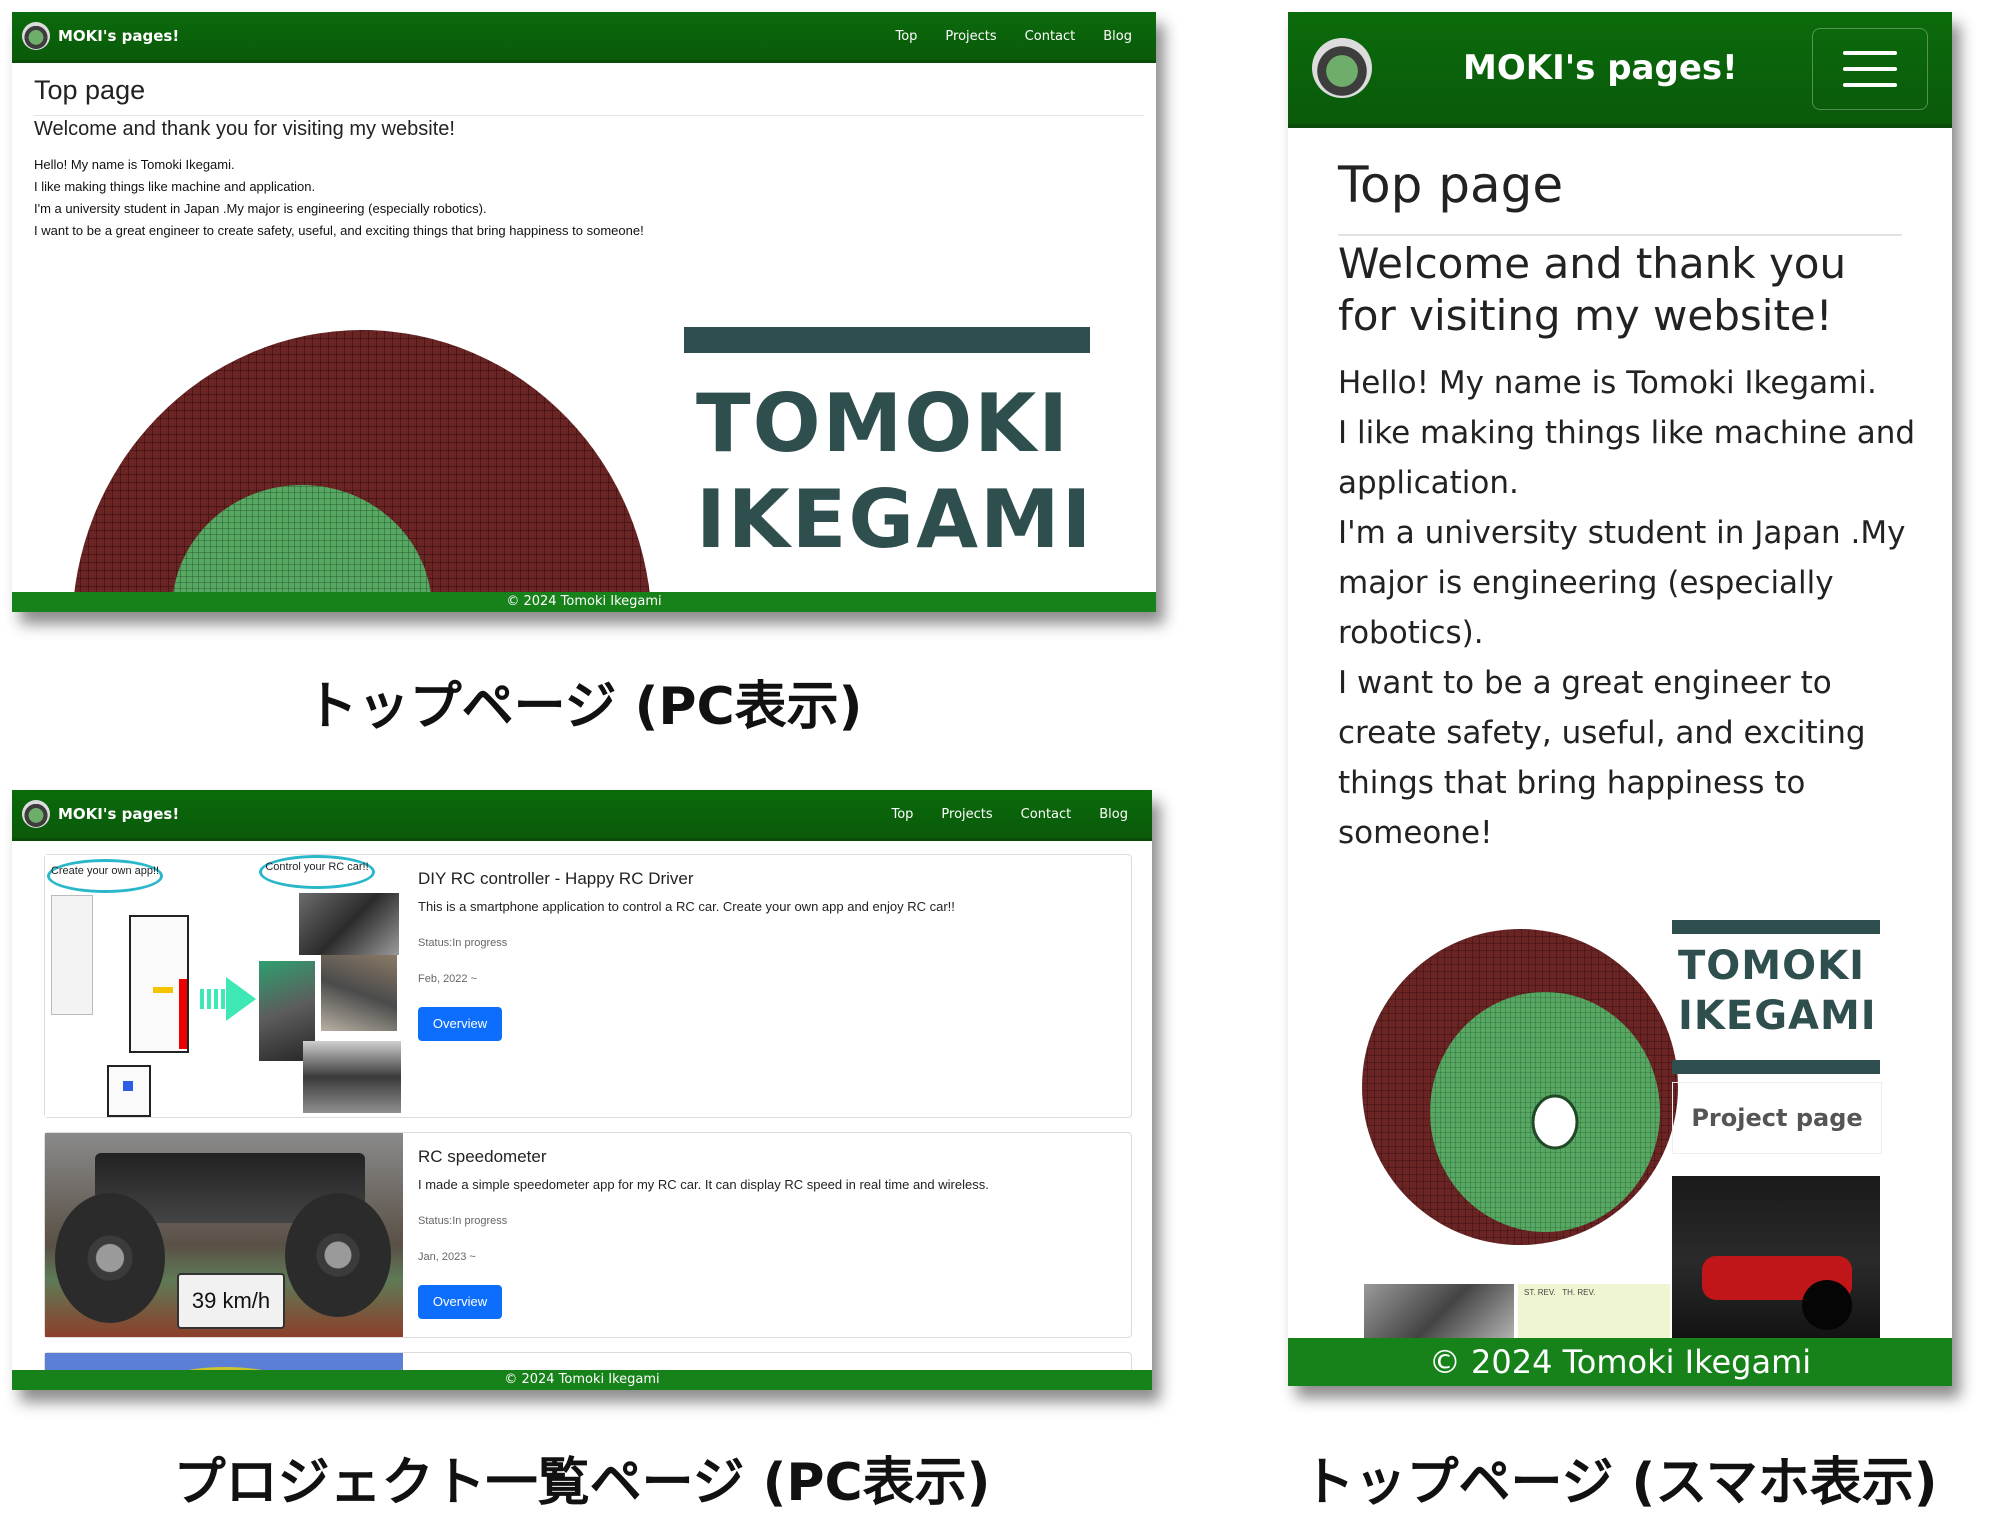 The width and height of the screenshot is (2000, 1516). What do you see at coordinates (584, 707) in the screenshot?
I see `caption-pc-top: トップページ (PC表示)` at bounding box center [584, 707].